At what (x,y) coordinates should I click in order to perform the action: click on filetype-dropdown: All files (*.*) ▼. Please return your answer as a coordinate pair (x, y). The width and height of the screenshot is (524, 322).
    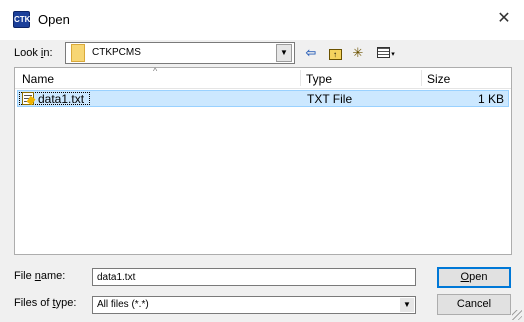
    Looking at the image, I should click on (254, 305).